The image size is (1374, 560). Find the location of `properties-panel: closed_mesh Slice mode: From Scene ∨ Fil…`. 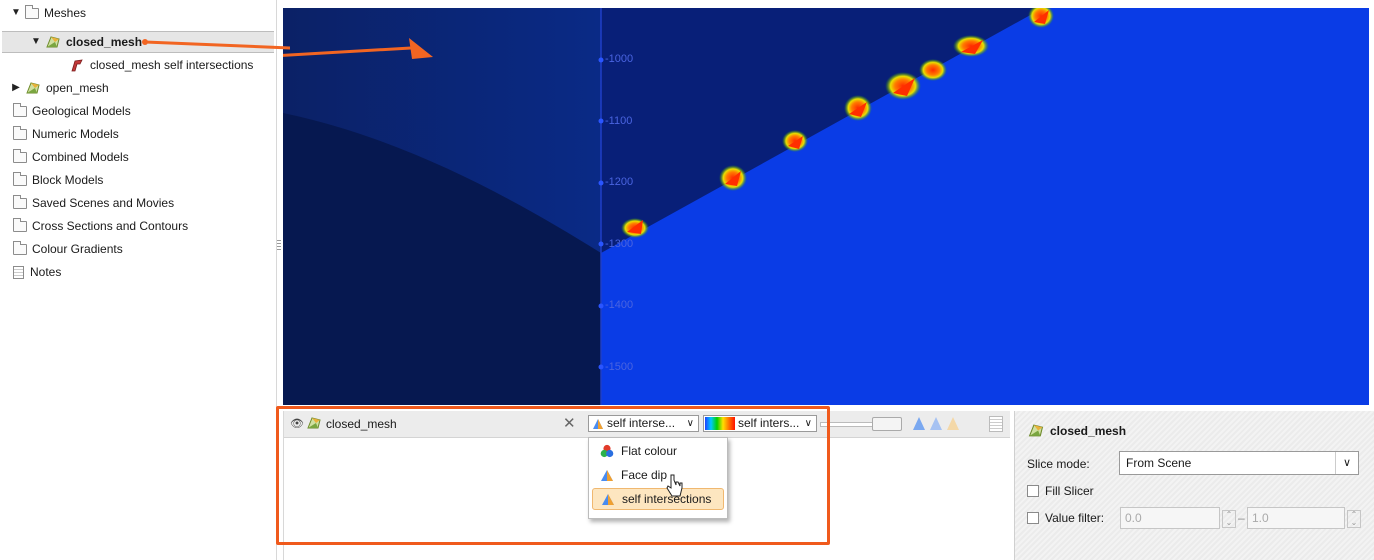

properties-panel: closed_mesh Slice mode: From Scene ∨ Fil… is located at coordinates (1194, 485).